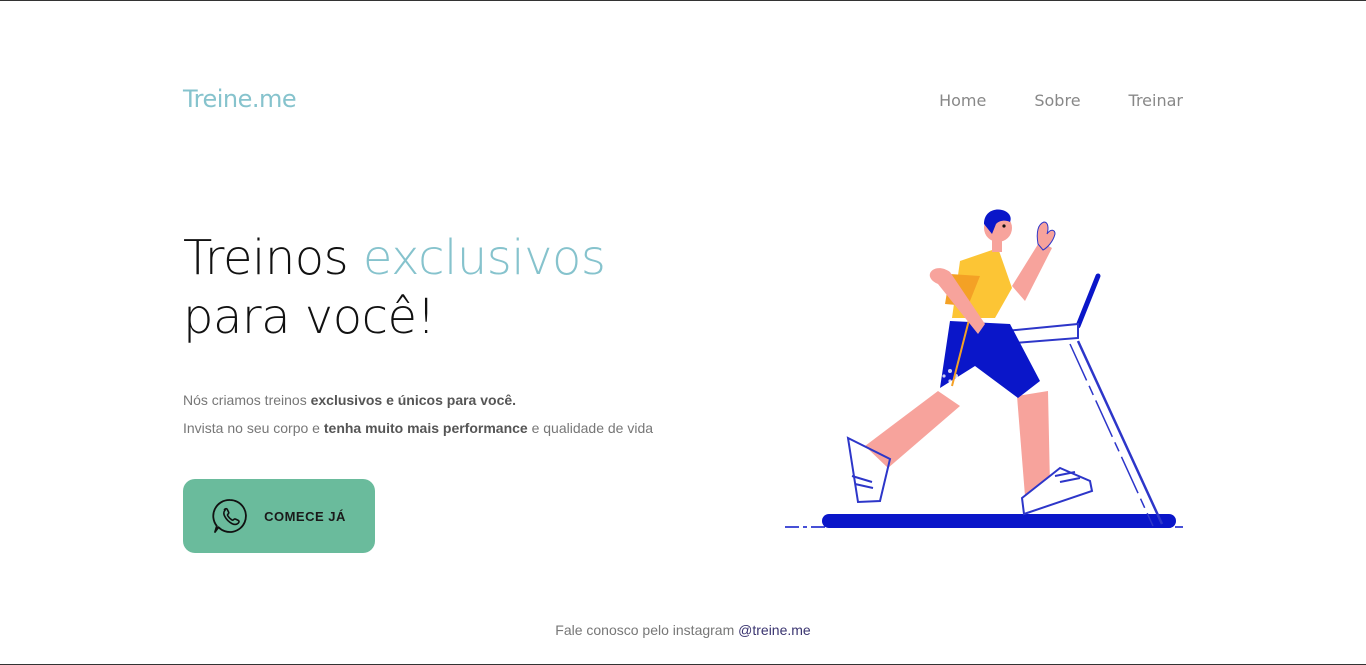 This screenshot has width=1366, height=665. I want to click on desc-bold: tenha muito mais performance, so click(425, 428).